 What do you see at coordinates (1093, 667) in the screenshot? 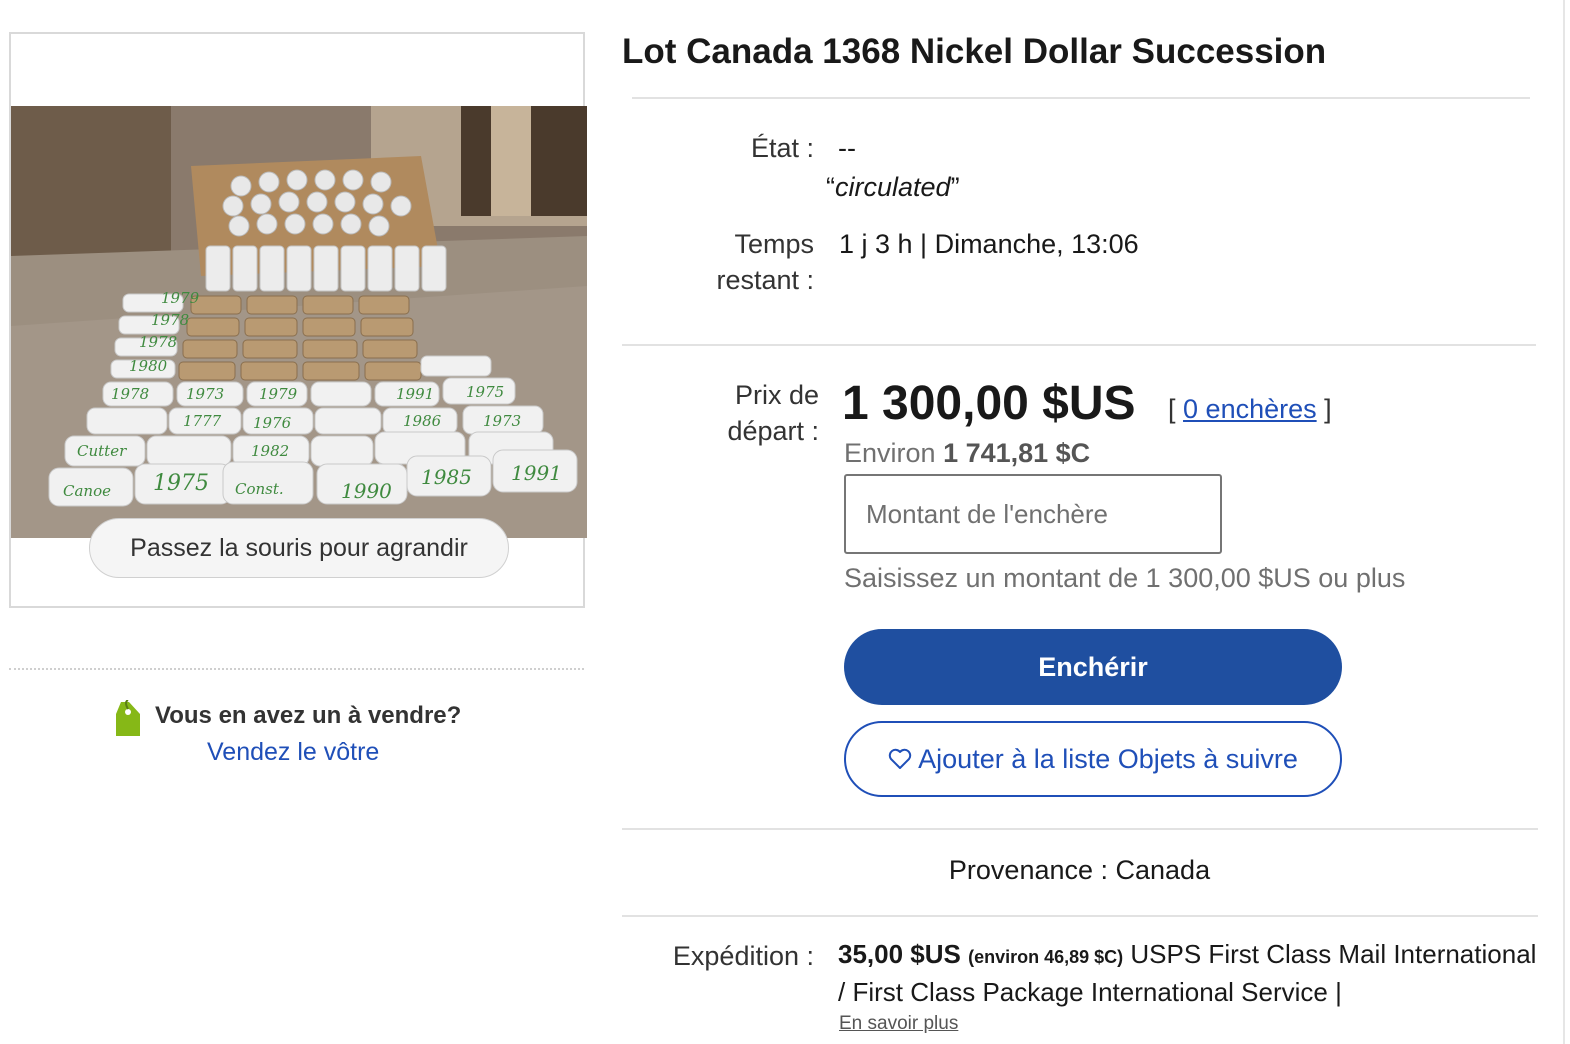
I see `place-bid-button: Enchérir` at bounding box center [1093, 667].